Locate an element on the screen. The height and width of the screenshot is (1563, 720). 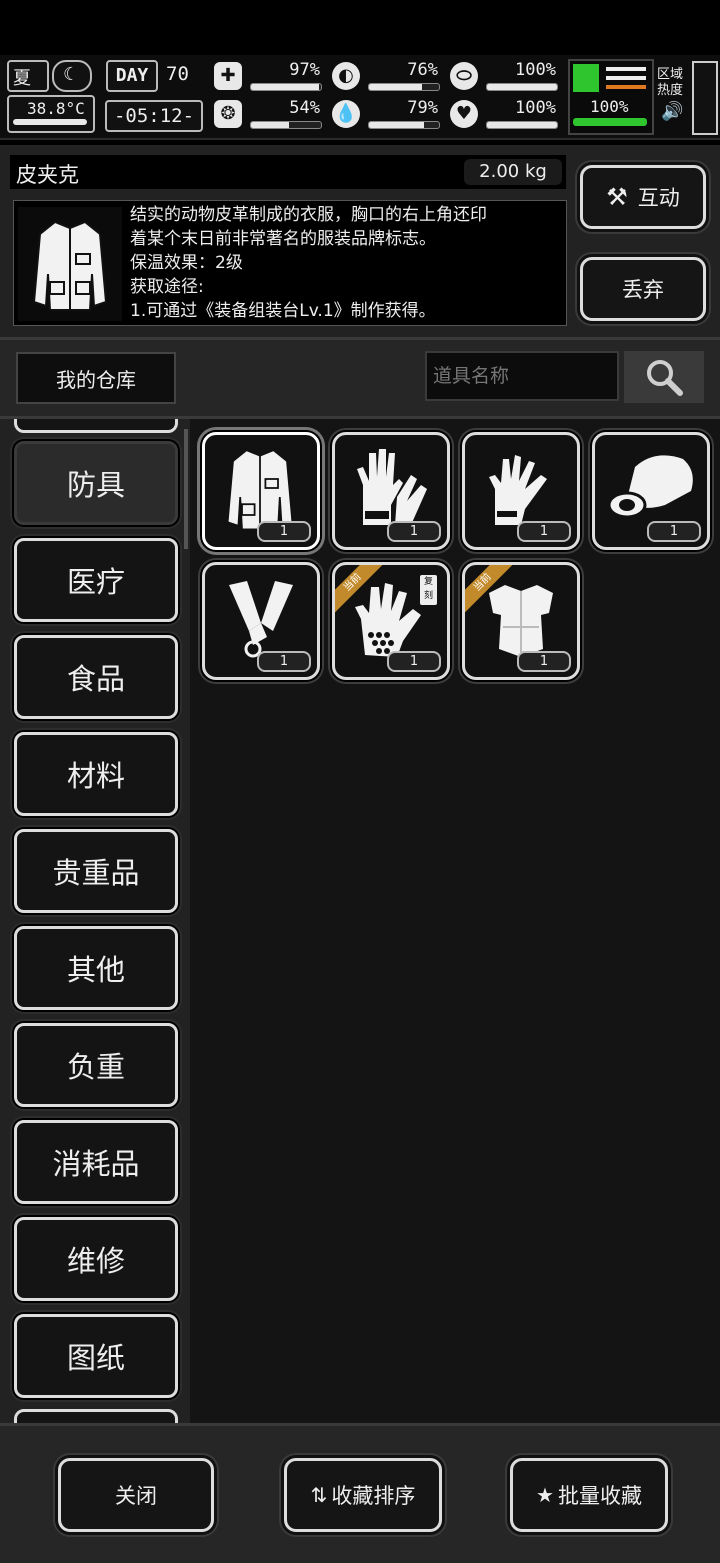
interact-button: ⚒ 互动 is located at coordinates (643, 197).